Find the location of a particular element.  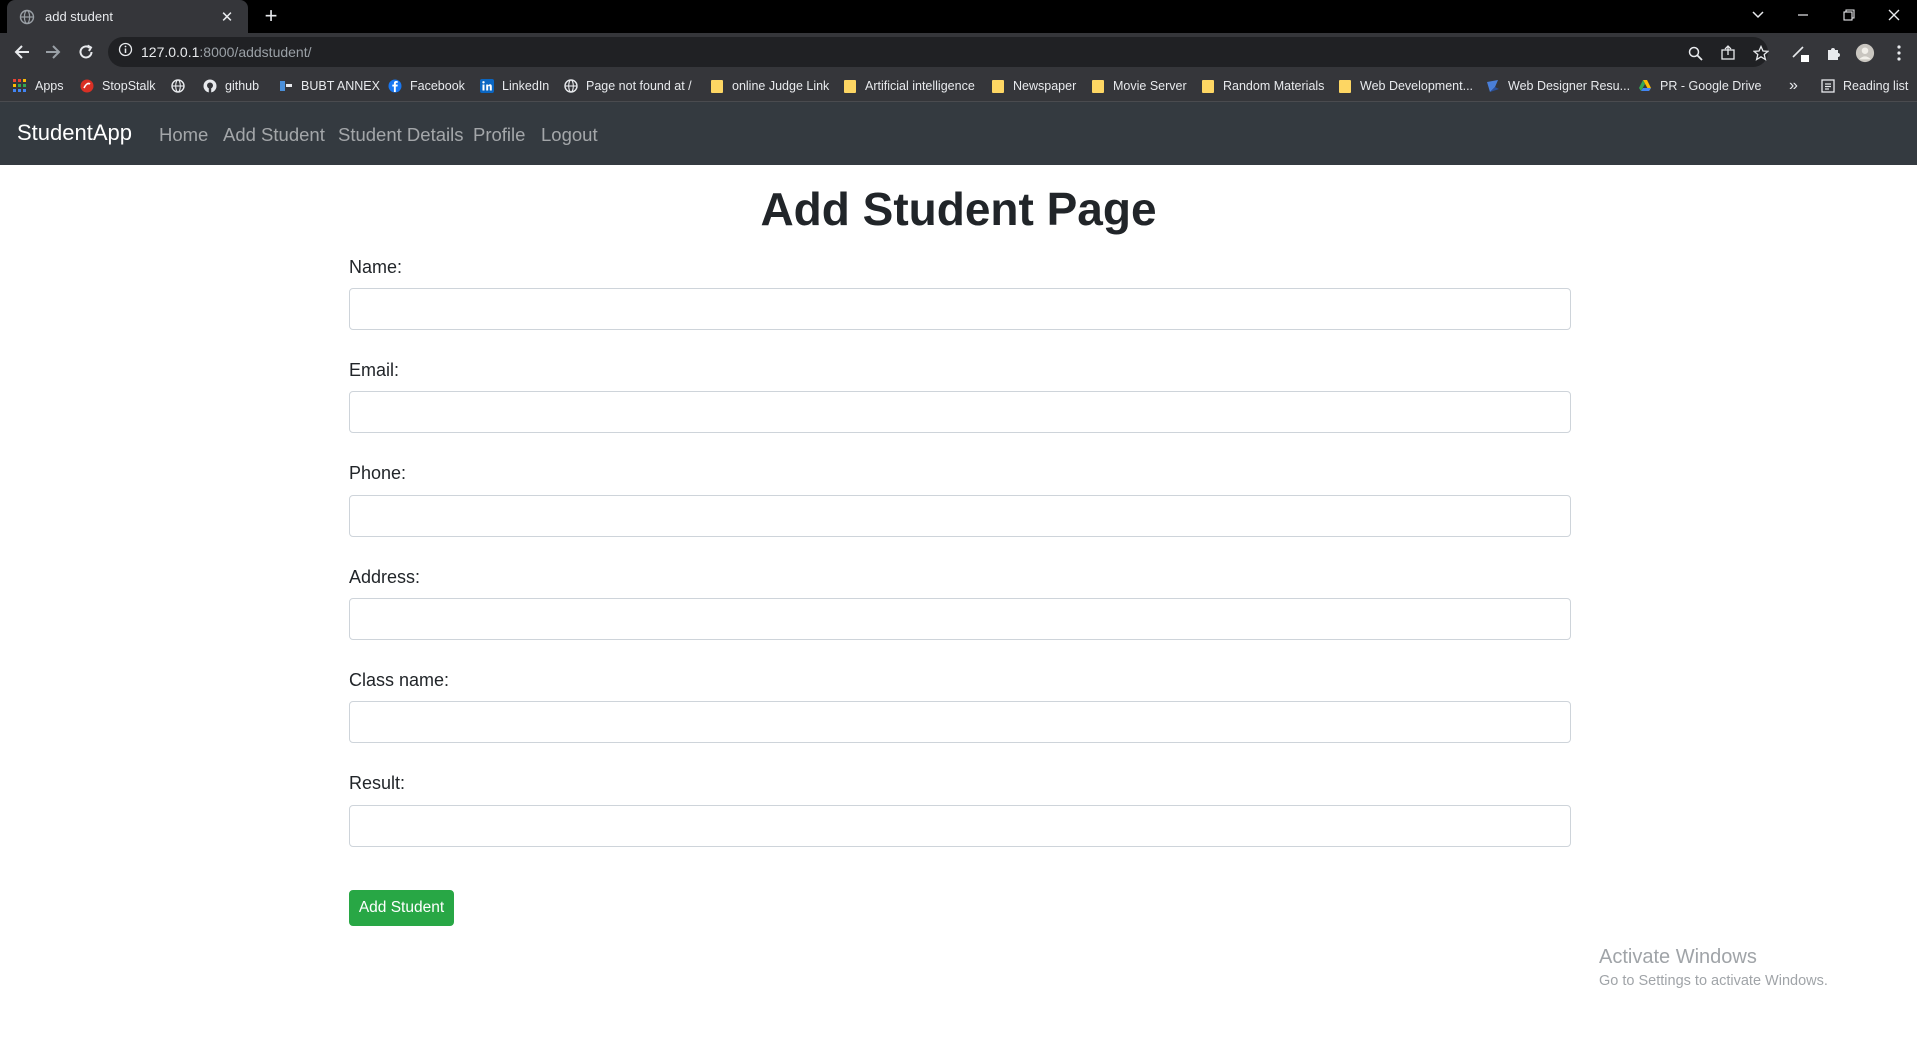

name-label: Name: is located at coordinates (376, 267).